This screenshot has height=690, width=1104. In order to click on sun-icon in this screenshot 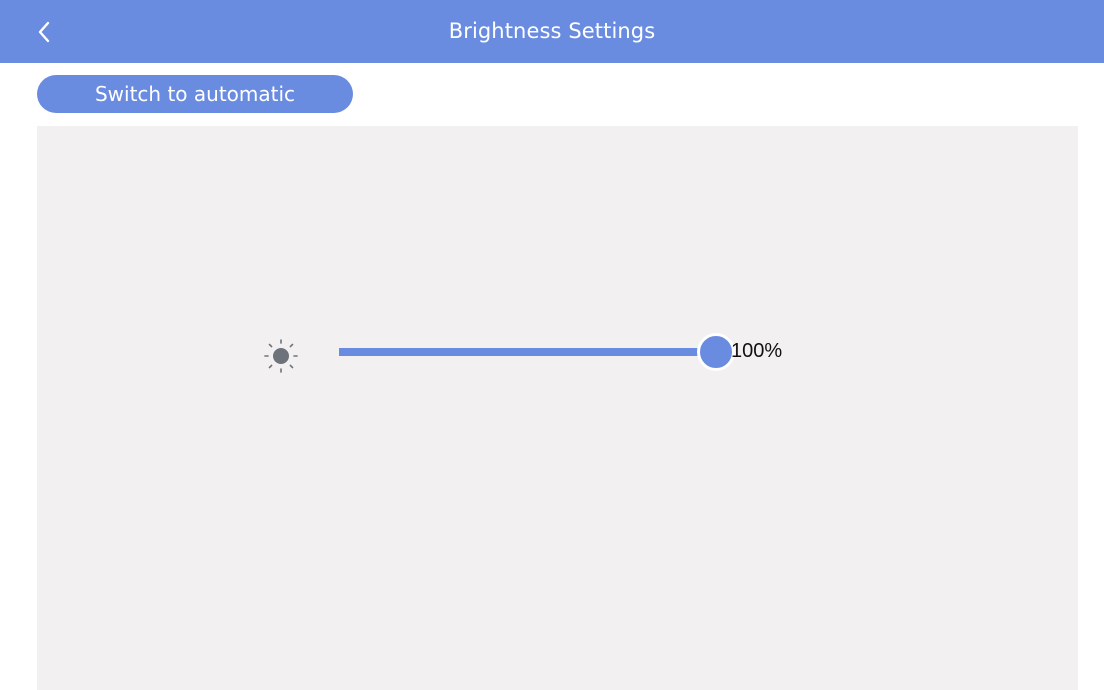, I will do `click(281, 356)`.